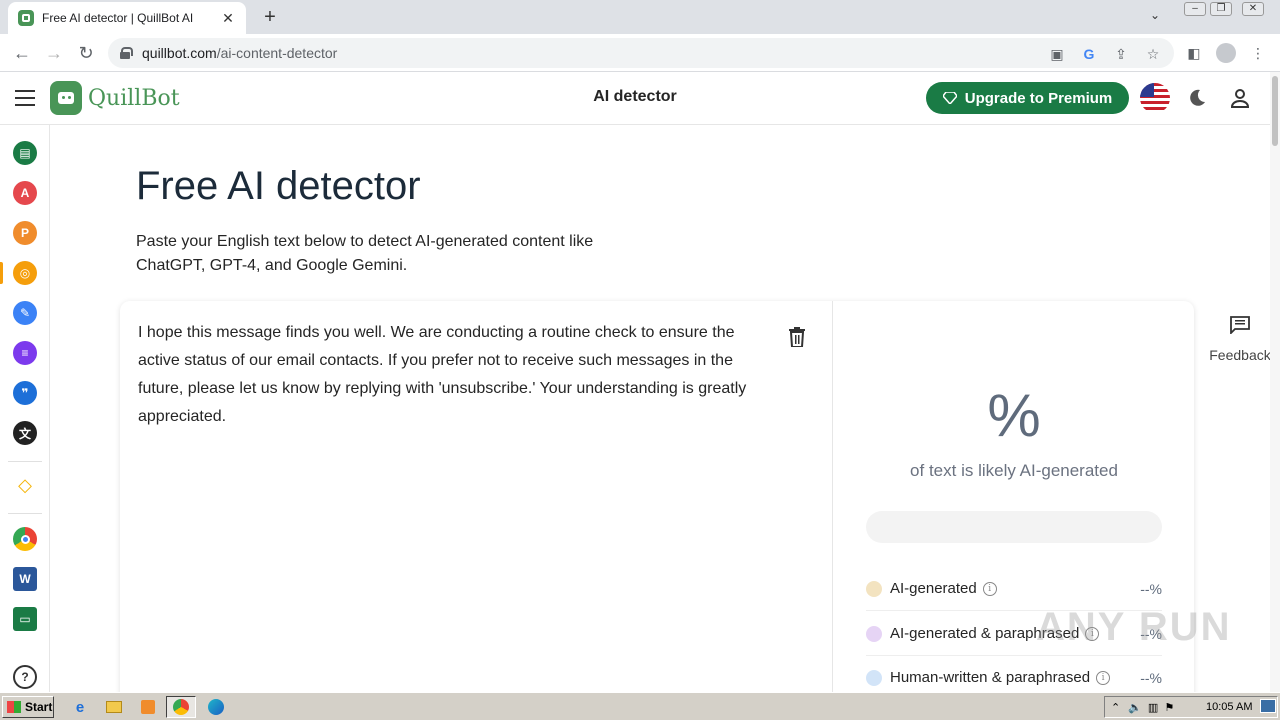  What do you see at coordinates (66, 98) in the screenshot?
I see `quillbot-logo-icon` at bounding box center [66, 98].